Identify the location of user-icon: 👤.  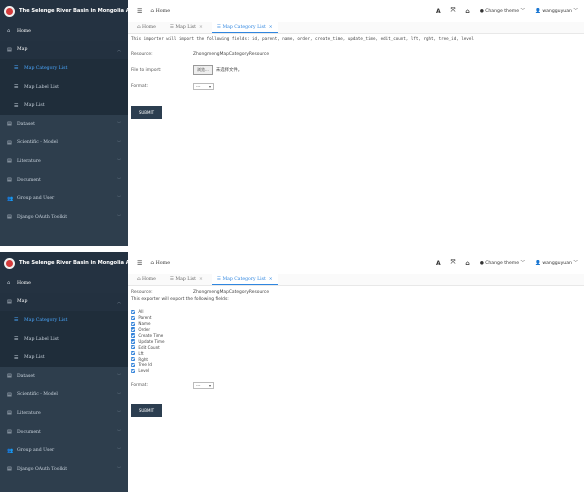
(538, 263).